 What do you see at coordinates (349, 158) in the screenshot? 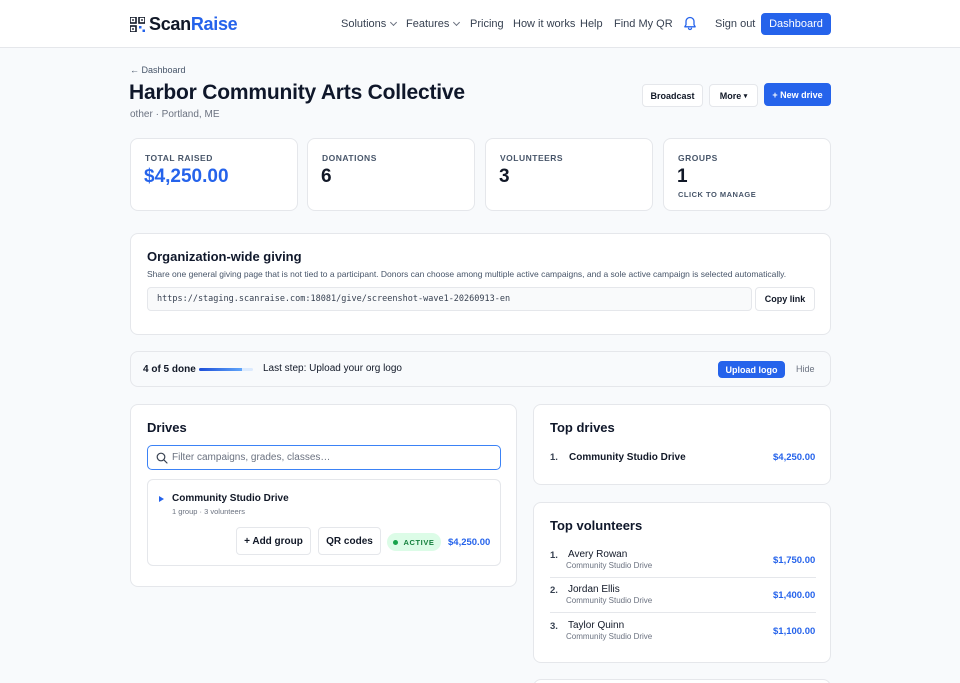
I see `stat-label: DONATIONS` at bounding box center [349, 158].